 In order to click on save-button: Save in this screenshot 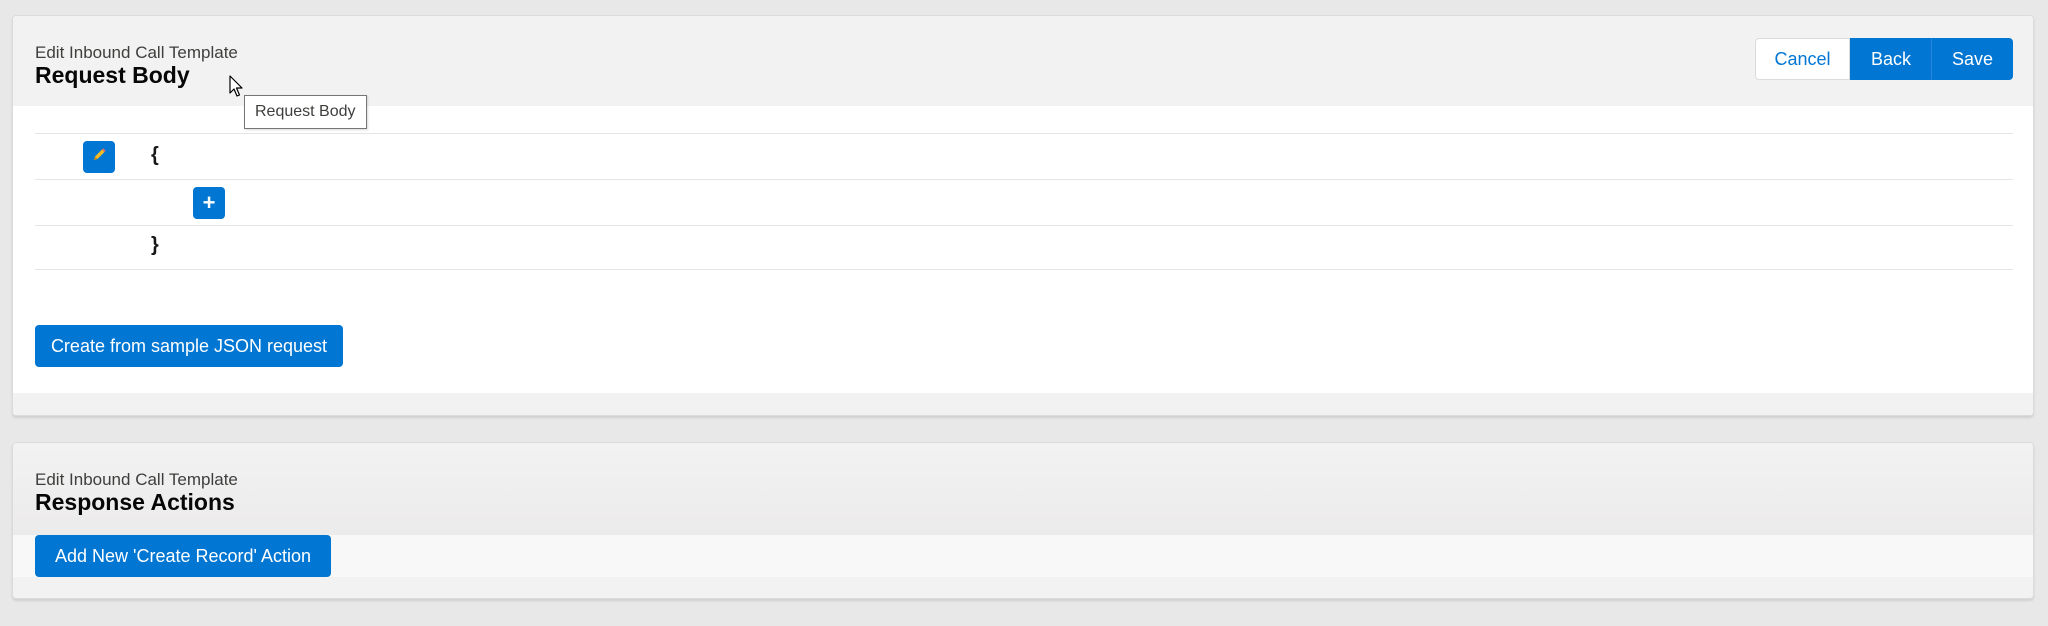, I will do `click(1972, 59)`.